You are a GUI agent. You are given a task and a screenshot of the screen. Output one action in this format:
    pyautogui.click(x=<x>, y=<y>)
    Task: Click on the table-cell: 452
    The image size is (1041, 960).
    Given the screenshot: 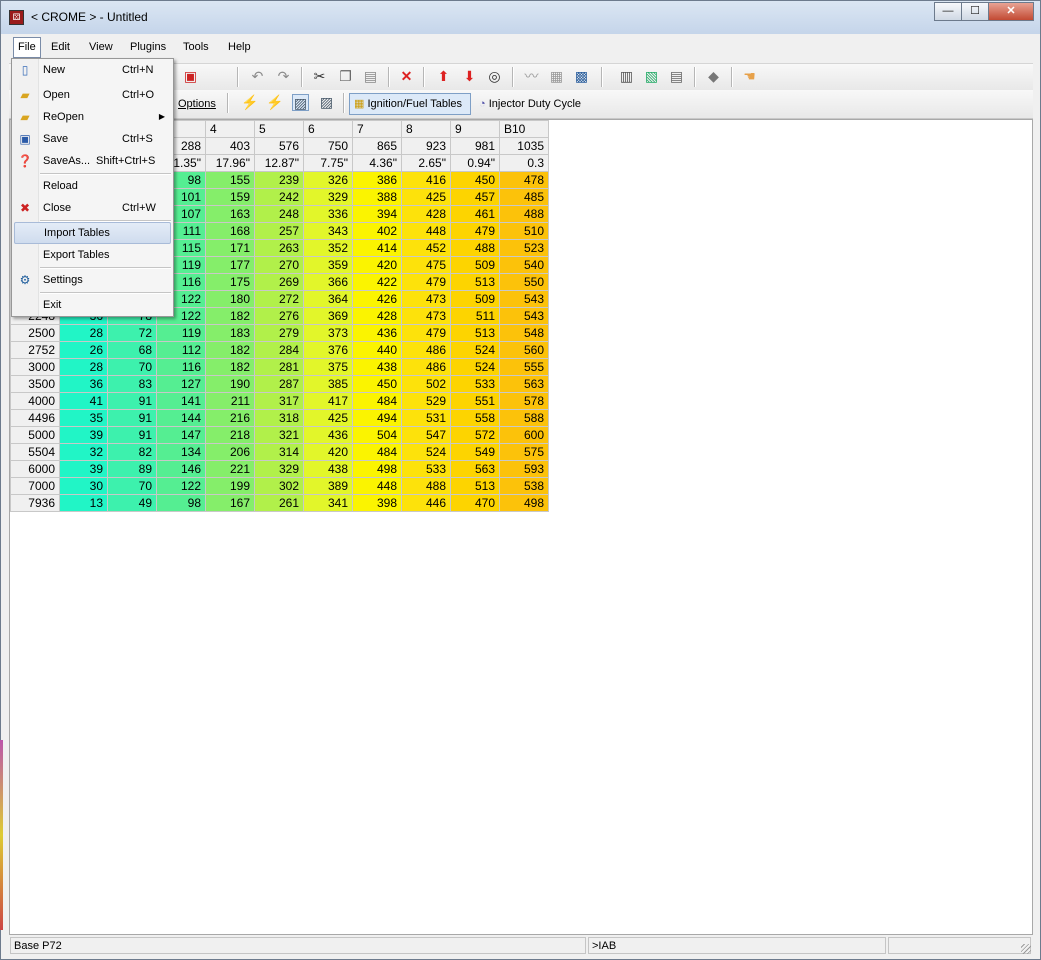 What is the action you would take?
    pyautogui.click(x=426, y=248)
    